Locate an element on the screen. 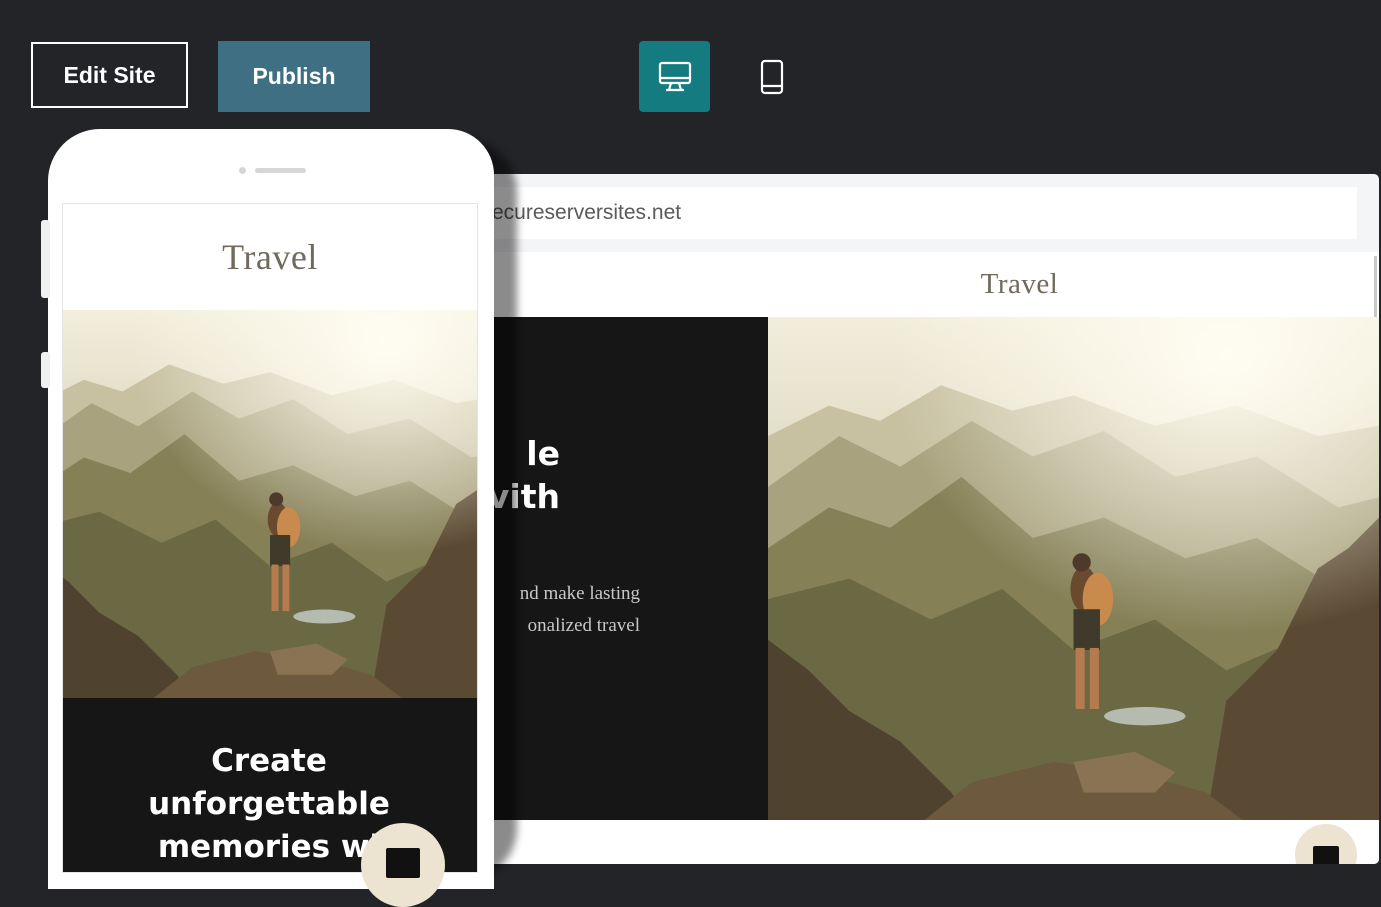 The height and width of the screenshot is (907, 1381). desktop-monitor-icon is located at coordinates (674, 76).